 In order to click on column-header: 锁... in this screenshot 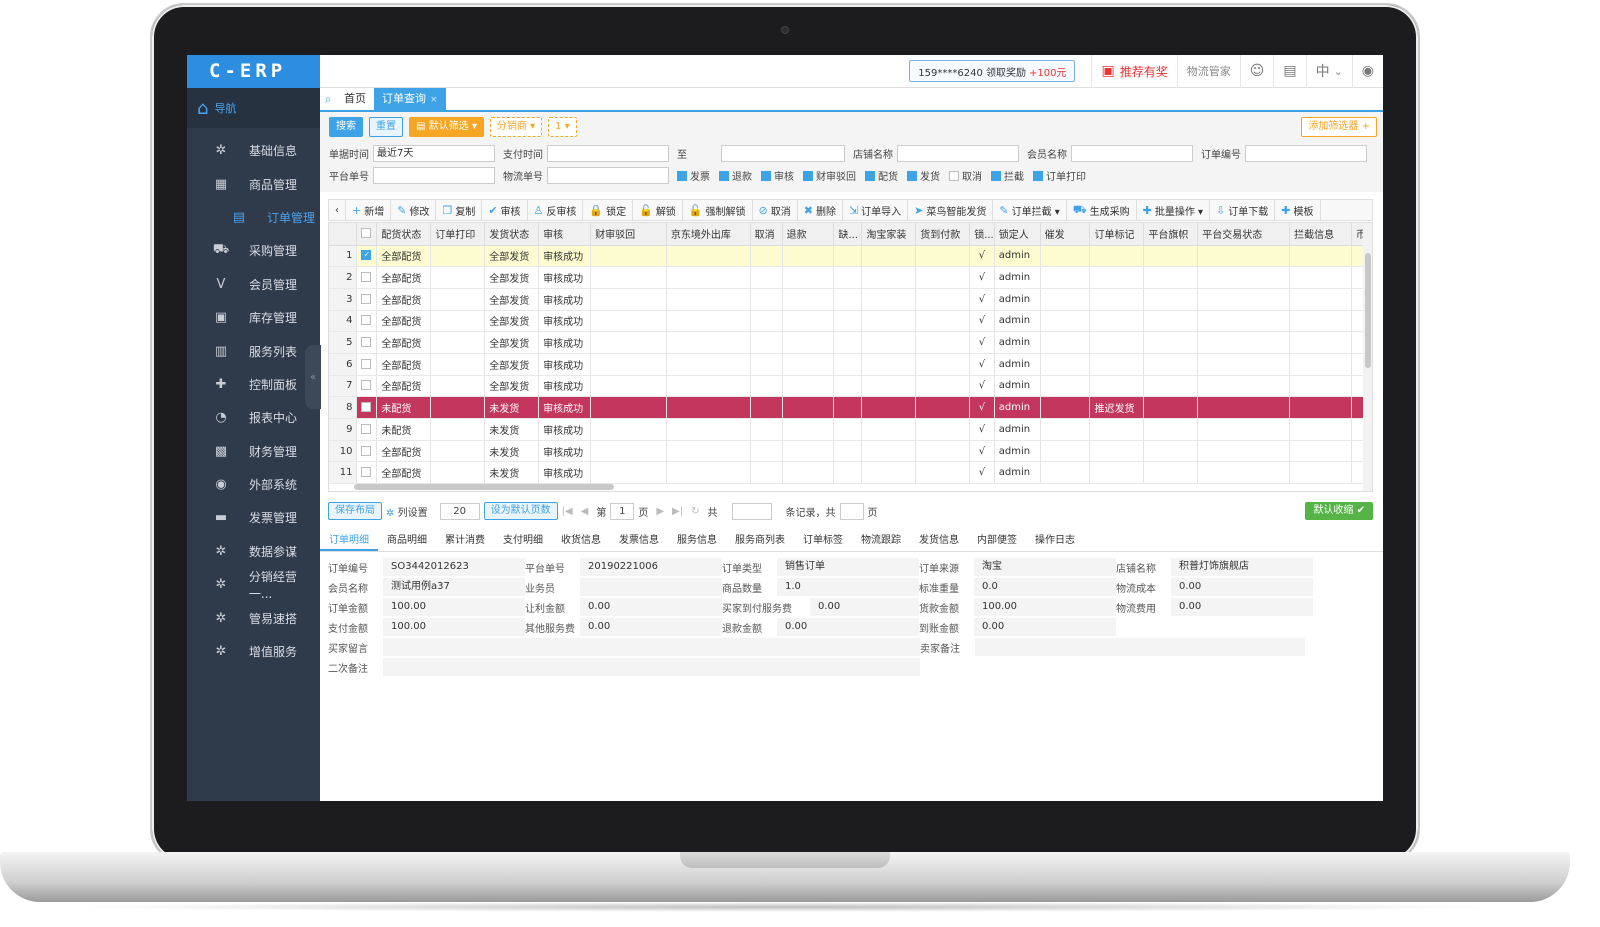, I will do `click(982, 234)`.